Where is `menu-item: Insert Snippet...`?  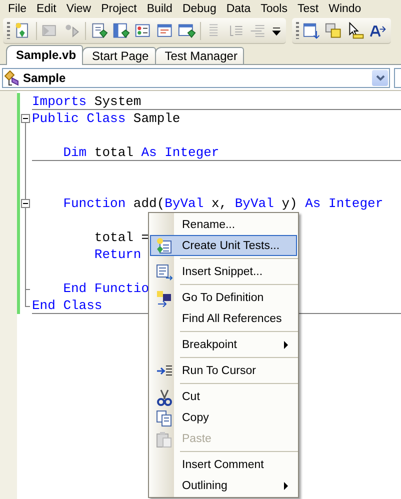
menu-item: Insert Snippet... is located at coordinates (223, 271).